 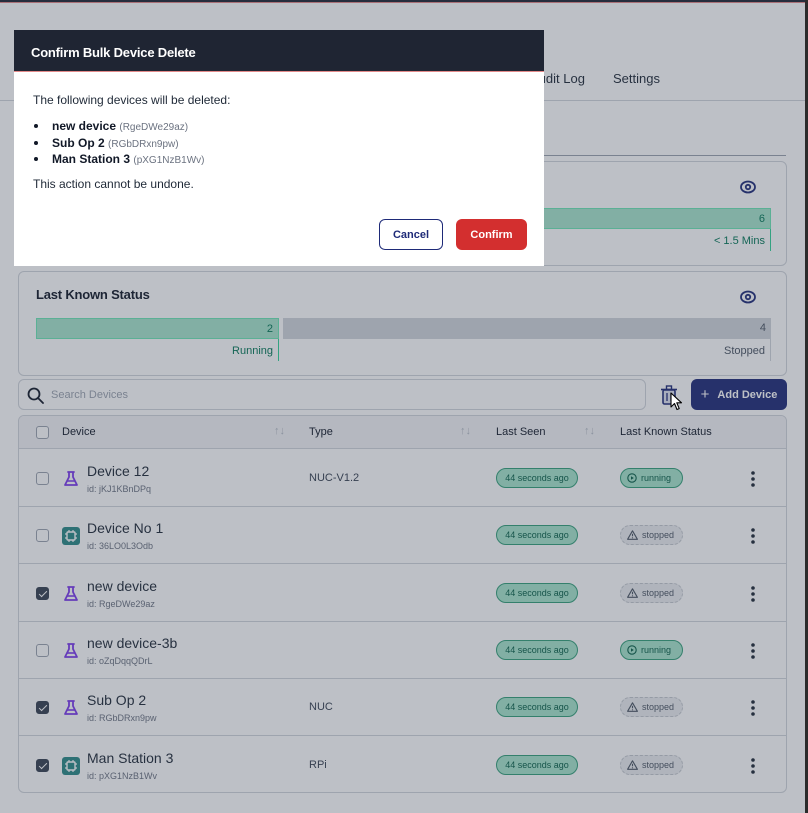 What do you see at coordinates (132, 100) in the screenshot?
I see `modal-intro: The following devices will be deleted:` at bounding box center [132, 100].